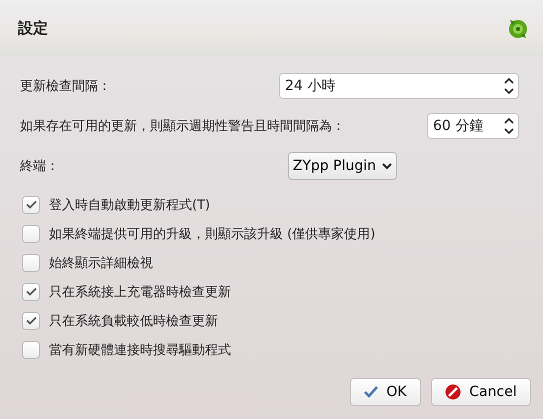 Image resolution: width=543 pixels, height=419 pixels. What do you see at coordinates (140, 292) in the screenshot?
I see `checkbox-label: 只在系統接上充電器時檢查更新` at bounding box center [140, 292].